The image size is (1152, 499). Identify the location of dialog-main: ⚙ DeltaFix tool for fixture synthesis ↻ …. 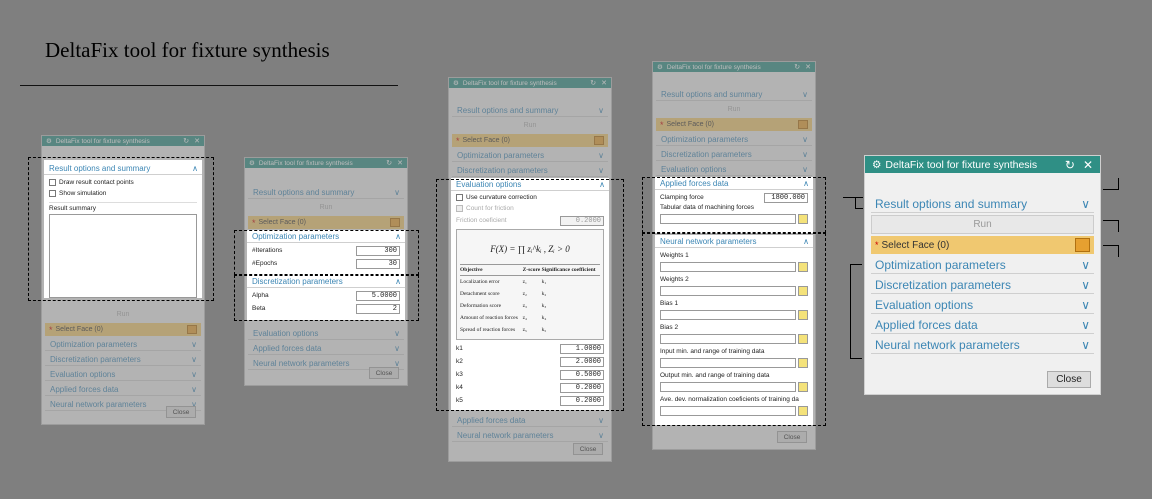
(982, 275).